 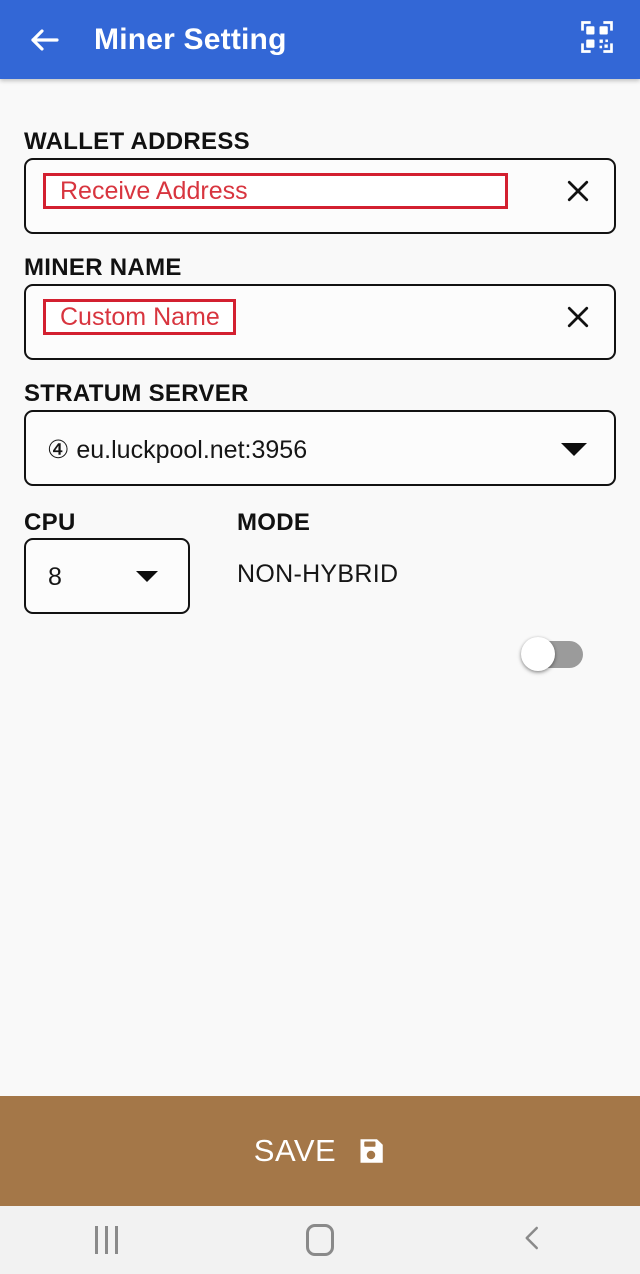 I want to click on back-button, so click(x=45, y=40).